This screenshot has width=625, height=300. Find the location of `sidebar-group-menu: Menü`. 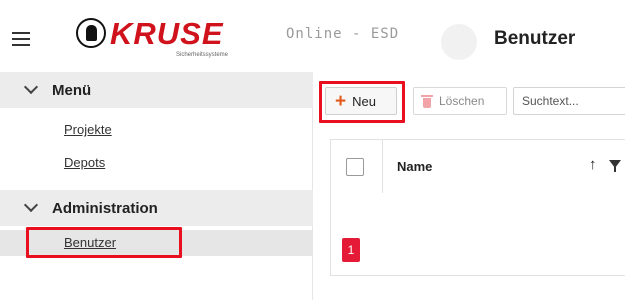

sidebar-group-menu: Menü is located at coordinates (156, 90).